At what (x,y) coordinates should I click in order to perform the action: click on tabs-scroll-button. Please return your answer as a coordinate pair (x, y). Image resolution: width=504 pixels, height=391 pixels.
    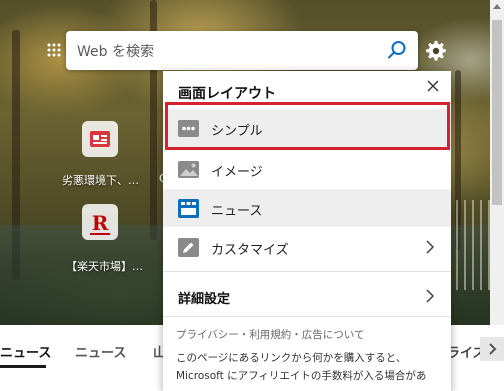
    Looking at the image, I should click on (492, 349).